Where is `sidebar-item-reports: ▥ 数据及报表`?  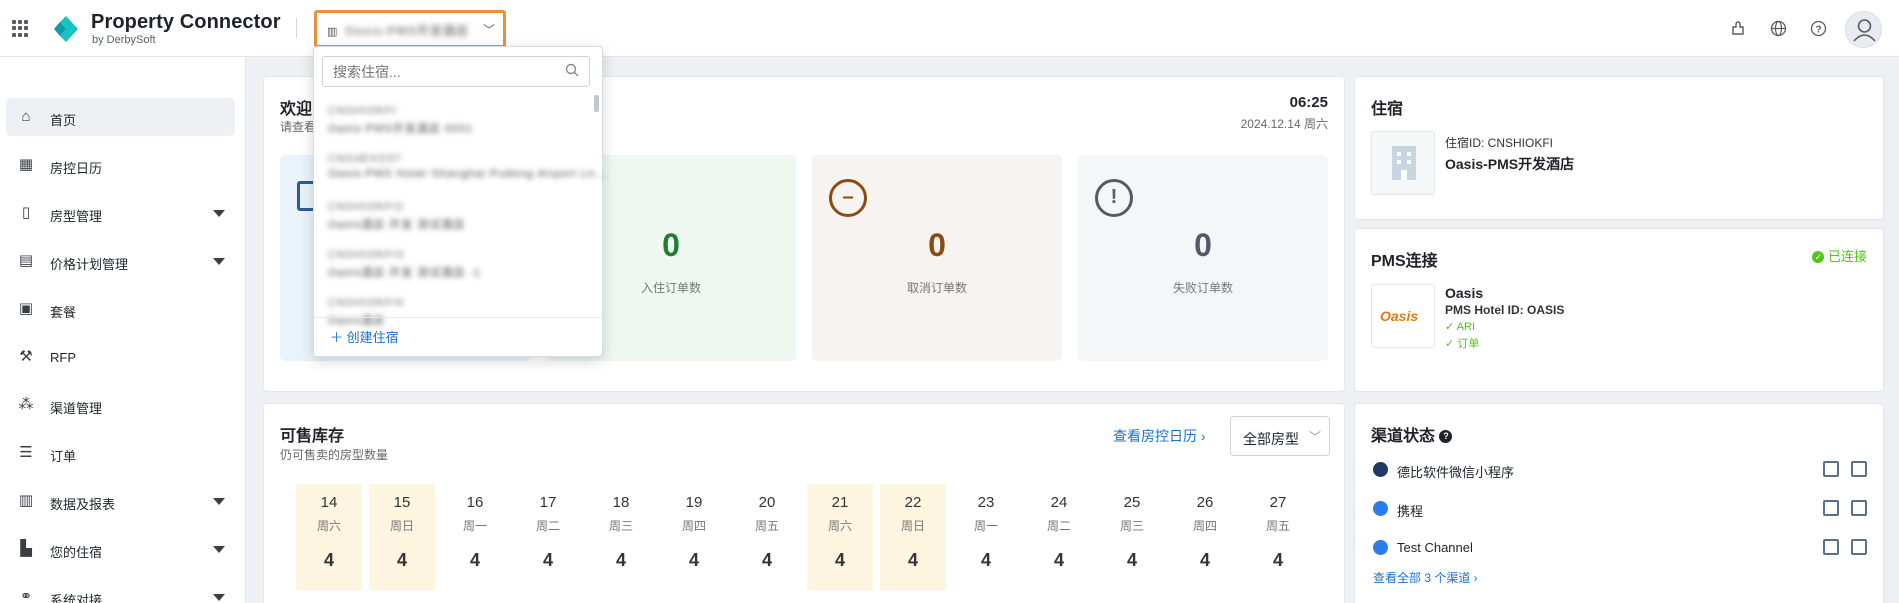
sidebar-item-reports: ▥ 数据及报表 is located at coordinates (120, 501).